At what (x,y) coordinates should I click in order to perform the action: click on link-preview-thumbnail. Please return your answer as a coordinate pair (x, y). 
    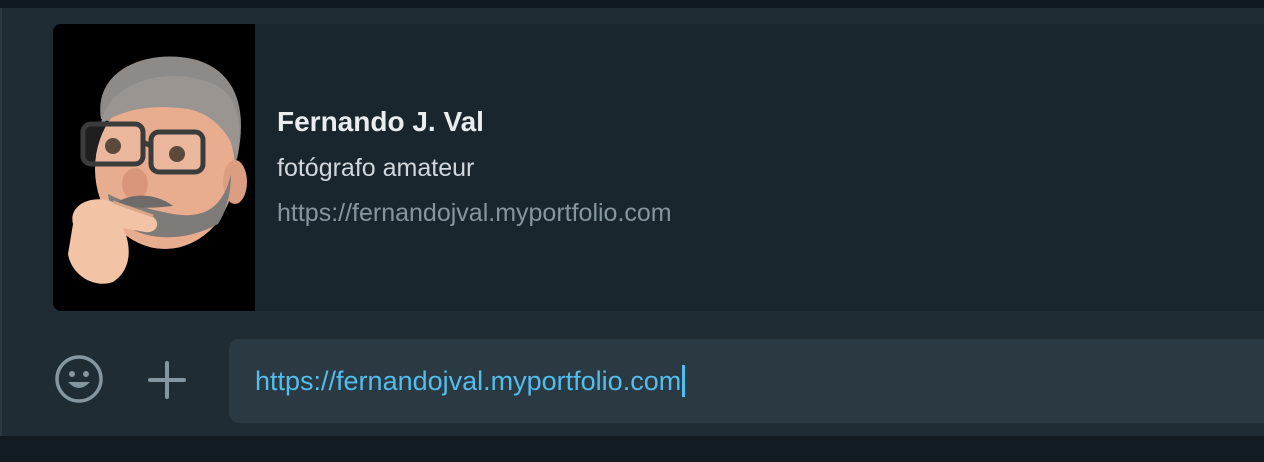
    Looking at the image, I should click on (154, 167).